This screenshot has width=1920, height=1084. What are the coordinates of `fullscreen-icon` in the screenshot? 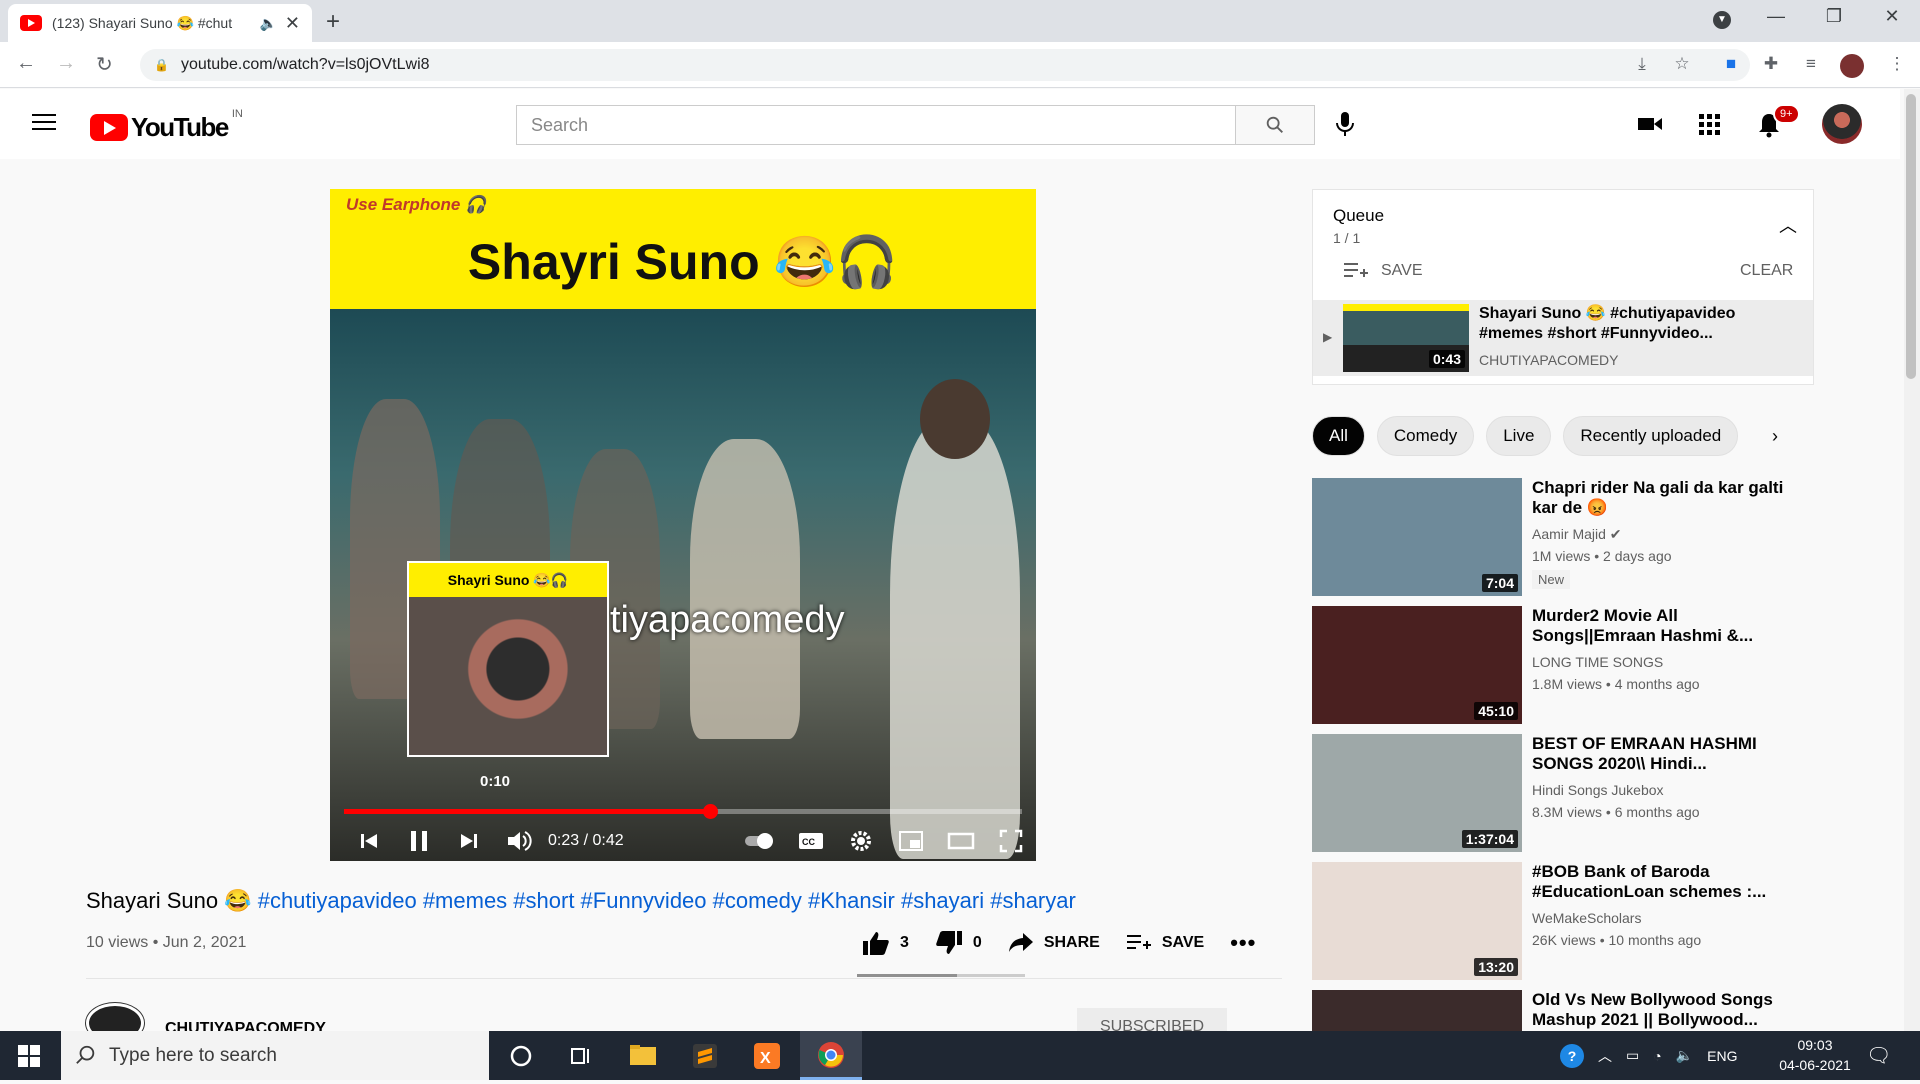 It's located at (1011, 841).